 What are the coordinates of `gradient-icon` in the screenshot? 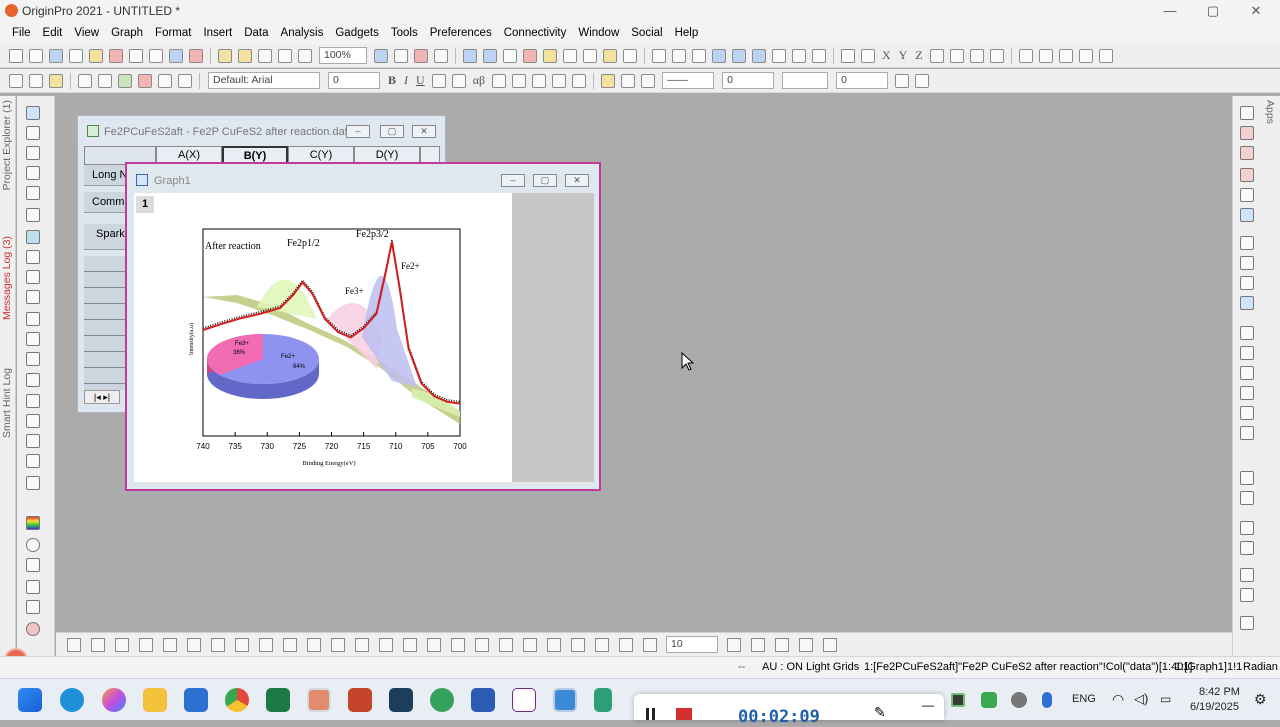 It's located at (902, 80).